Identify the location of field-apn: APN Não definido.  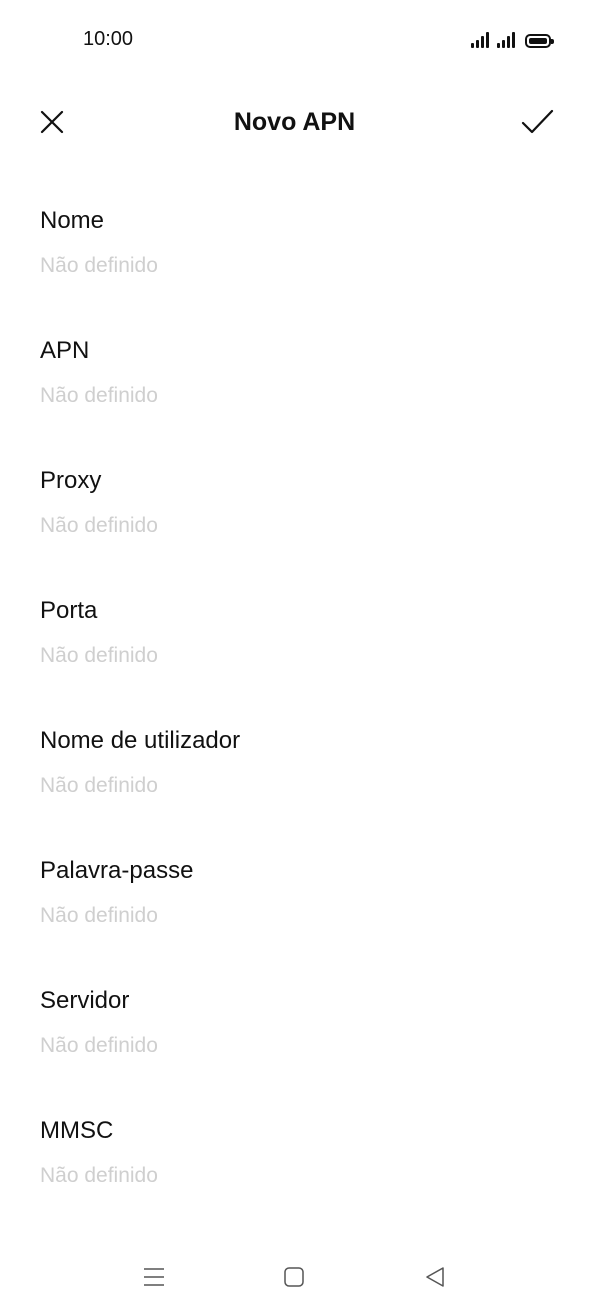
(294, 380).